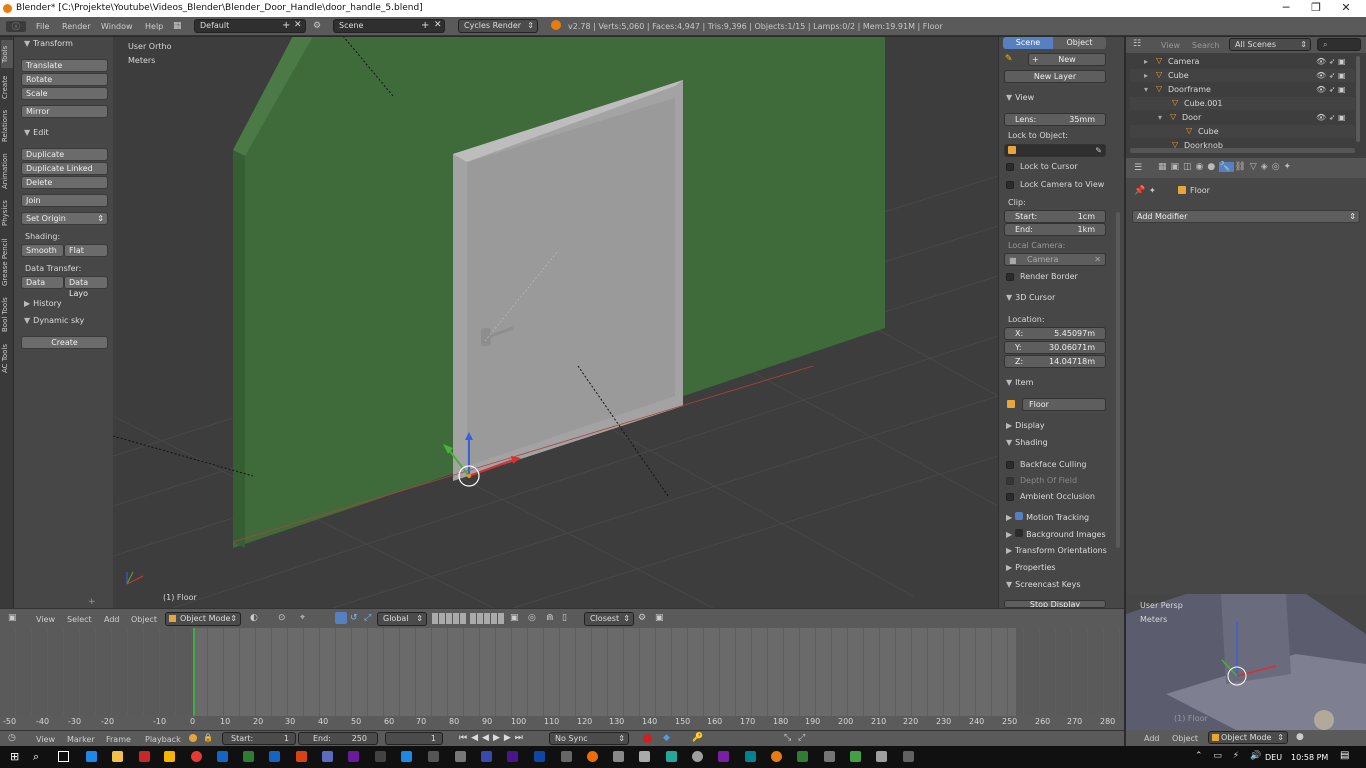 The width and height of the screenshot is (1366, 768). Describe the element at coordinates (144, 756) in the screenshot. I see `filezilla-icon` at that location.